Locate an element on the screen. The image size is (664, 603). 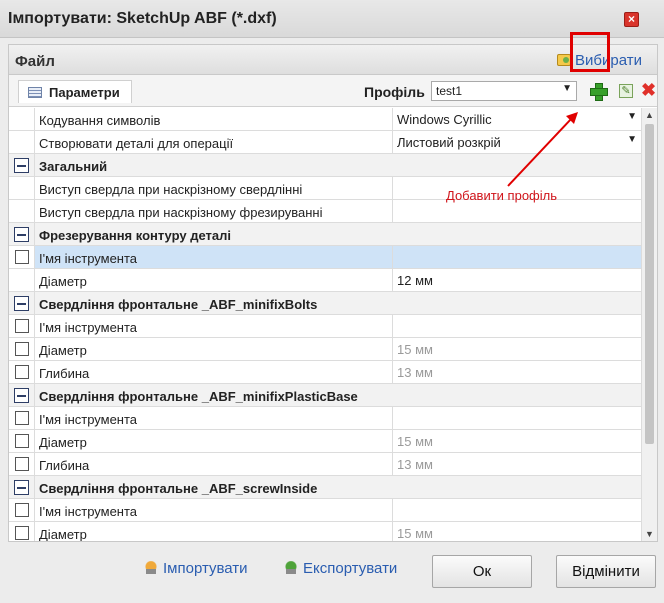
close-icon: × is located at coordinates (631, 19).